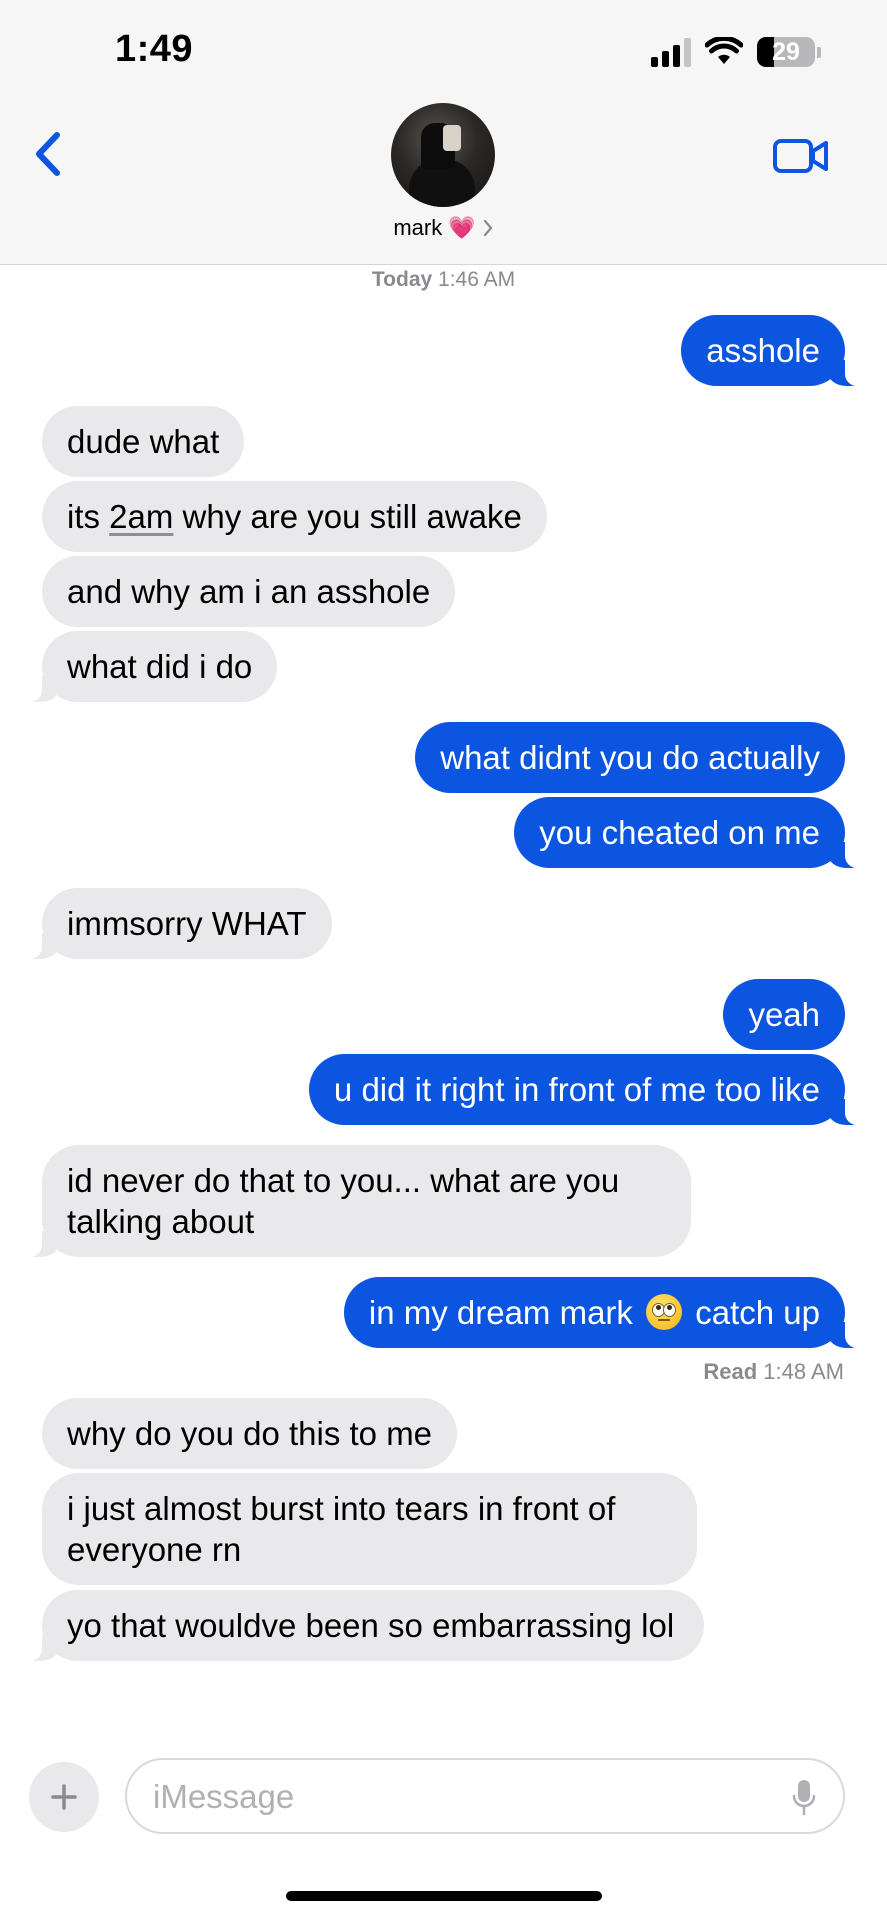 Image resolution: width=887 pixels, height=1920 pixels. I want to click on video-camera-icon, so click(800, 156).